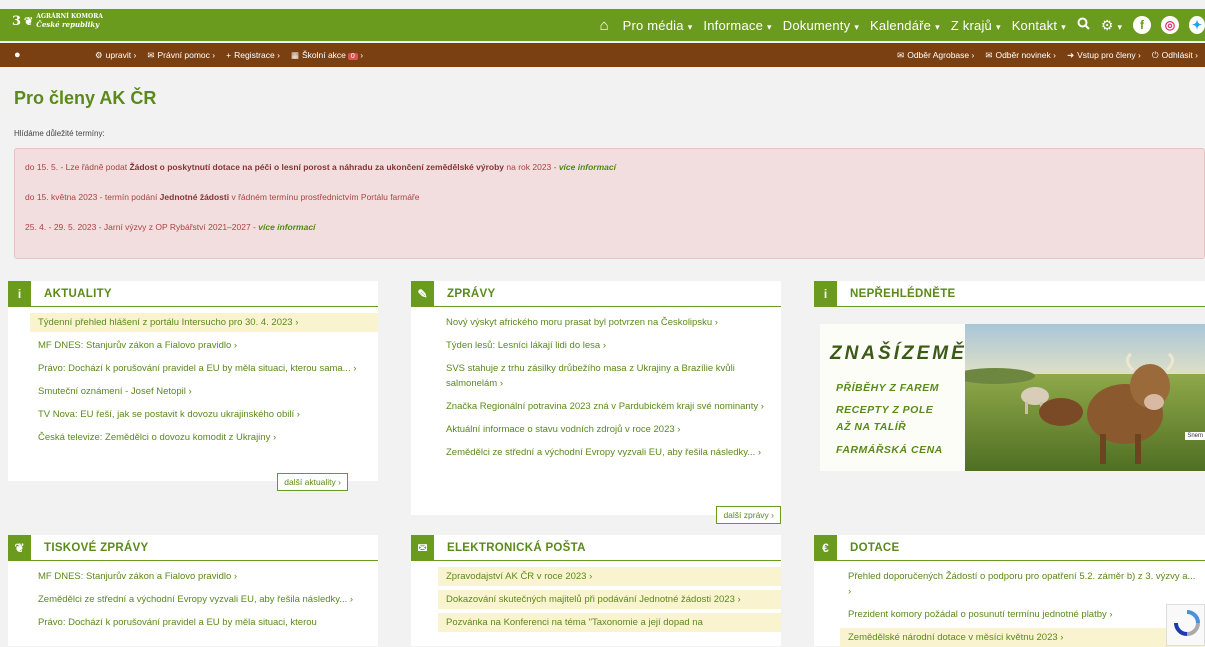 This screenshot has height=647, width=1205. Describe the element at coordinates (229, 55) in the screenshot. I see `add-user-icon: +` at that location.